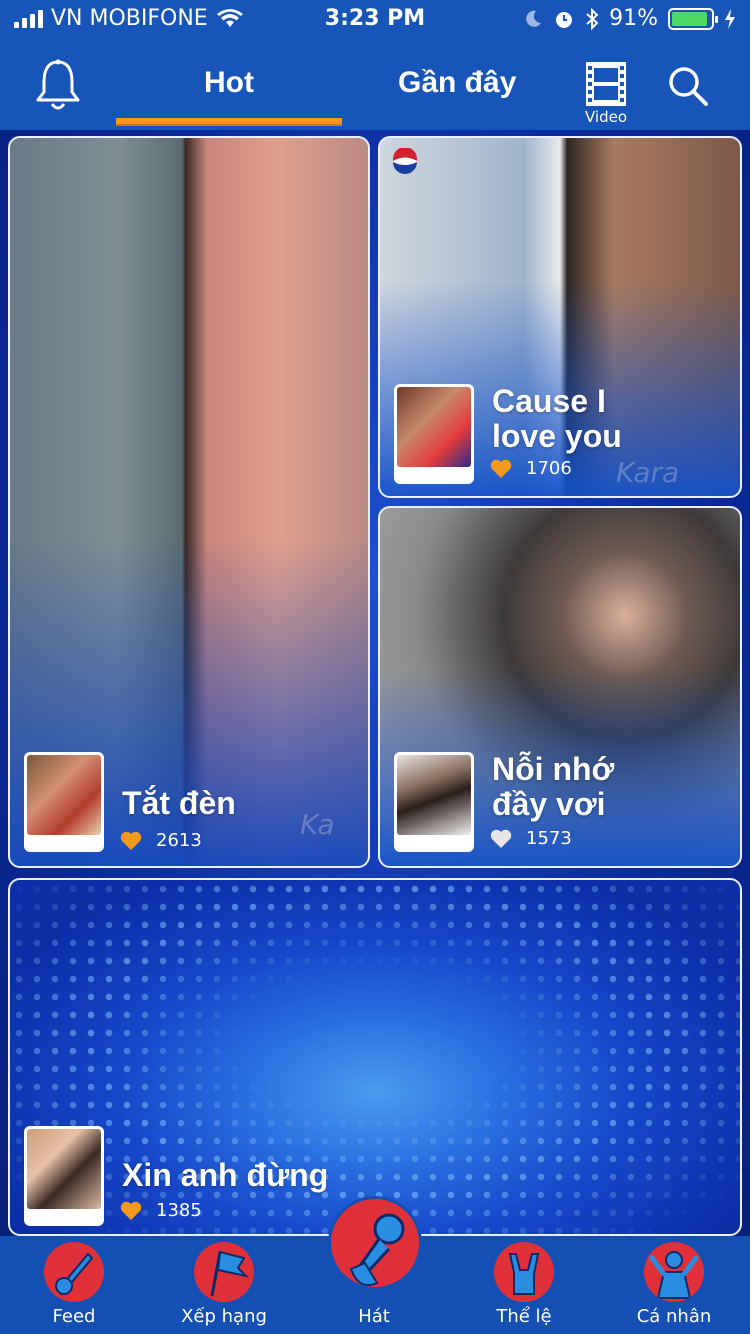 This screenshot has height=1334, width=750. Describe the element at coordinates (375, 1243) in the screenshot. I see `microphone-icon` at that location.